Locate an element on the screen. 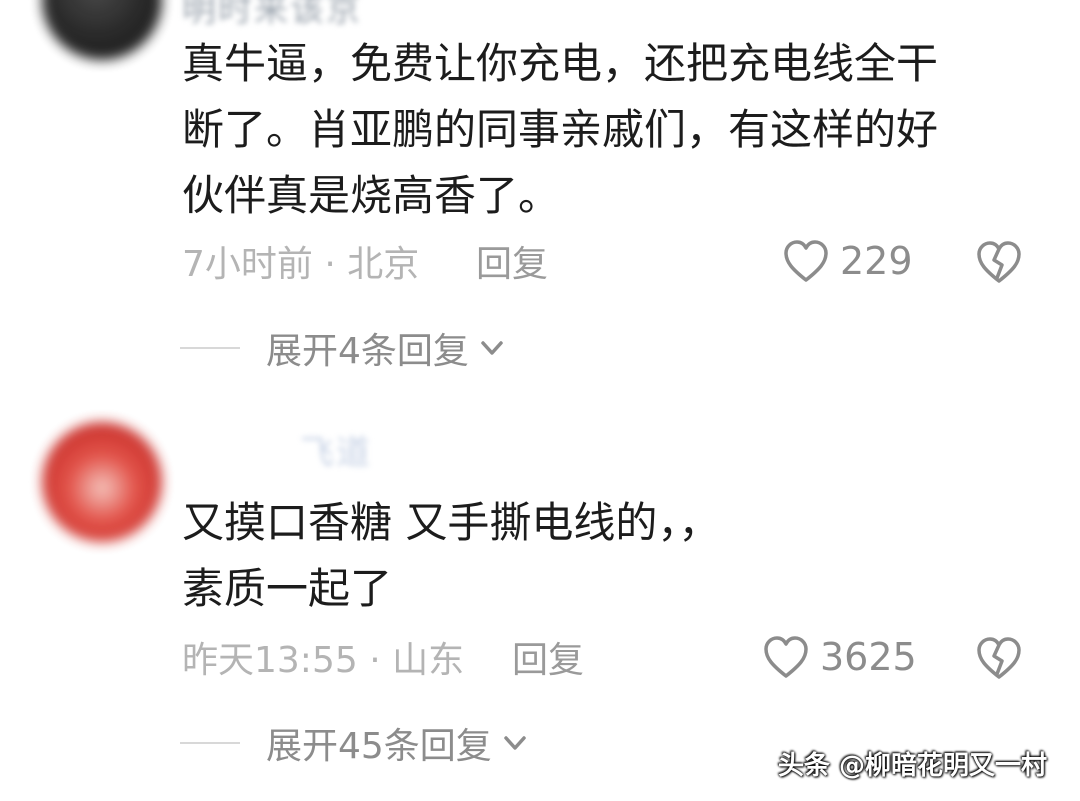 This screenshot has height=801, width=1080. expand-replies-button: 展开4条回复 is located at coordinates (342, 348).